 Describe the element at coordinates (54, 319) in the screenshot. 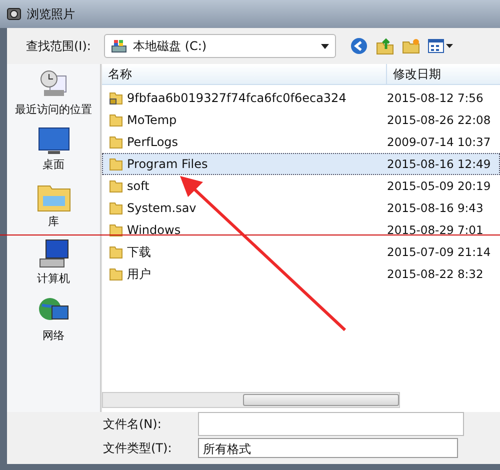

I see `place-item: 网络` at that location.